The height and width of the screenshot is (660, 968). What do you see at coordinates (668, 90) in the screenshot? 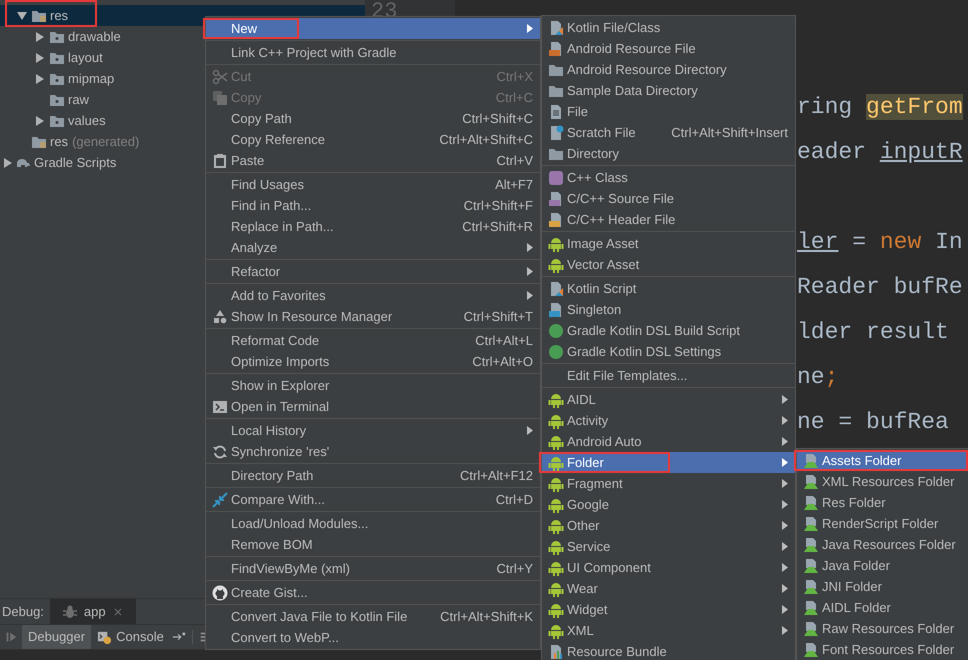
I see `menu-item: Sample Data Directory` at bounding box center [668, 90].